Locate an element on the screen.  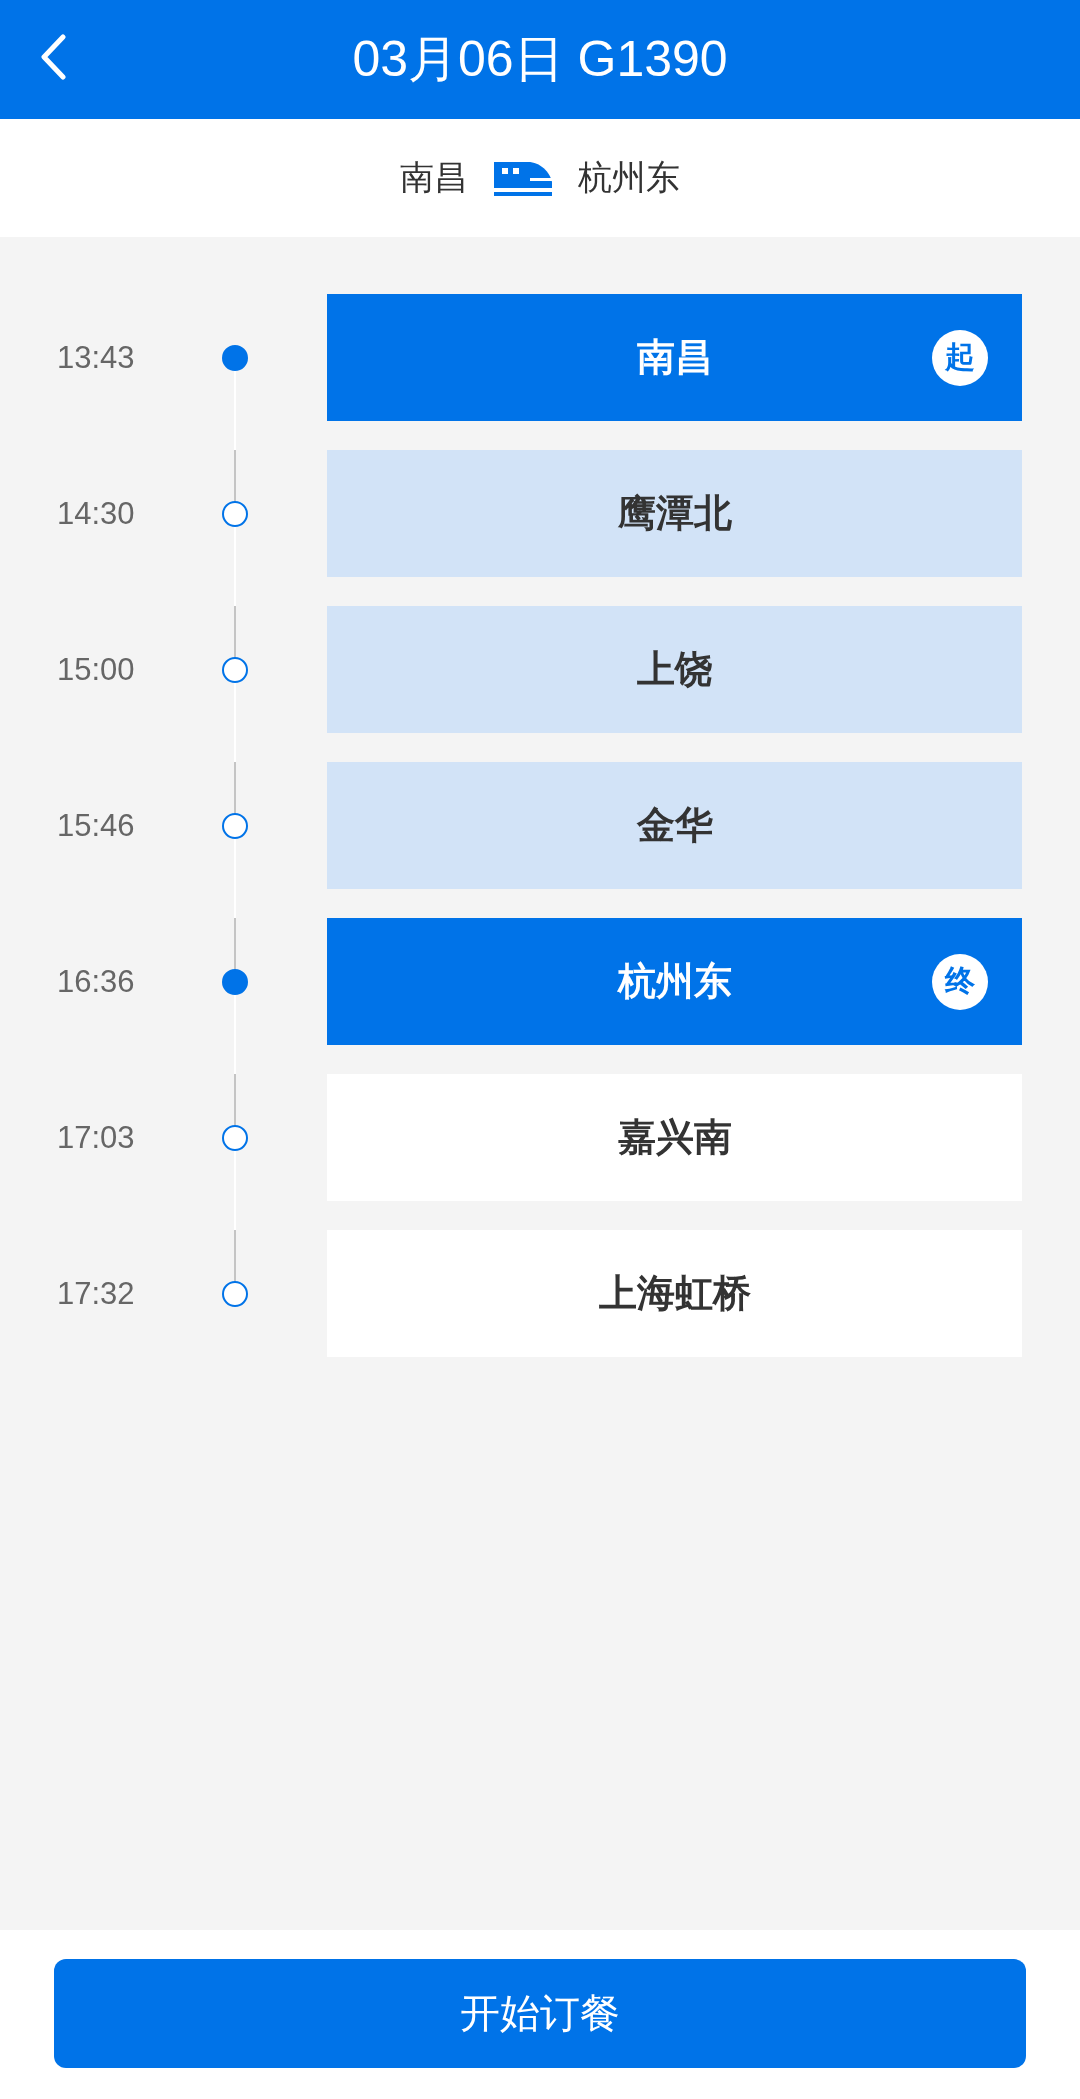
stop-time: 14:30 is located at coordinates (96, 513).